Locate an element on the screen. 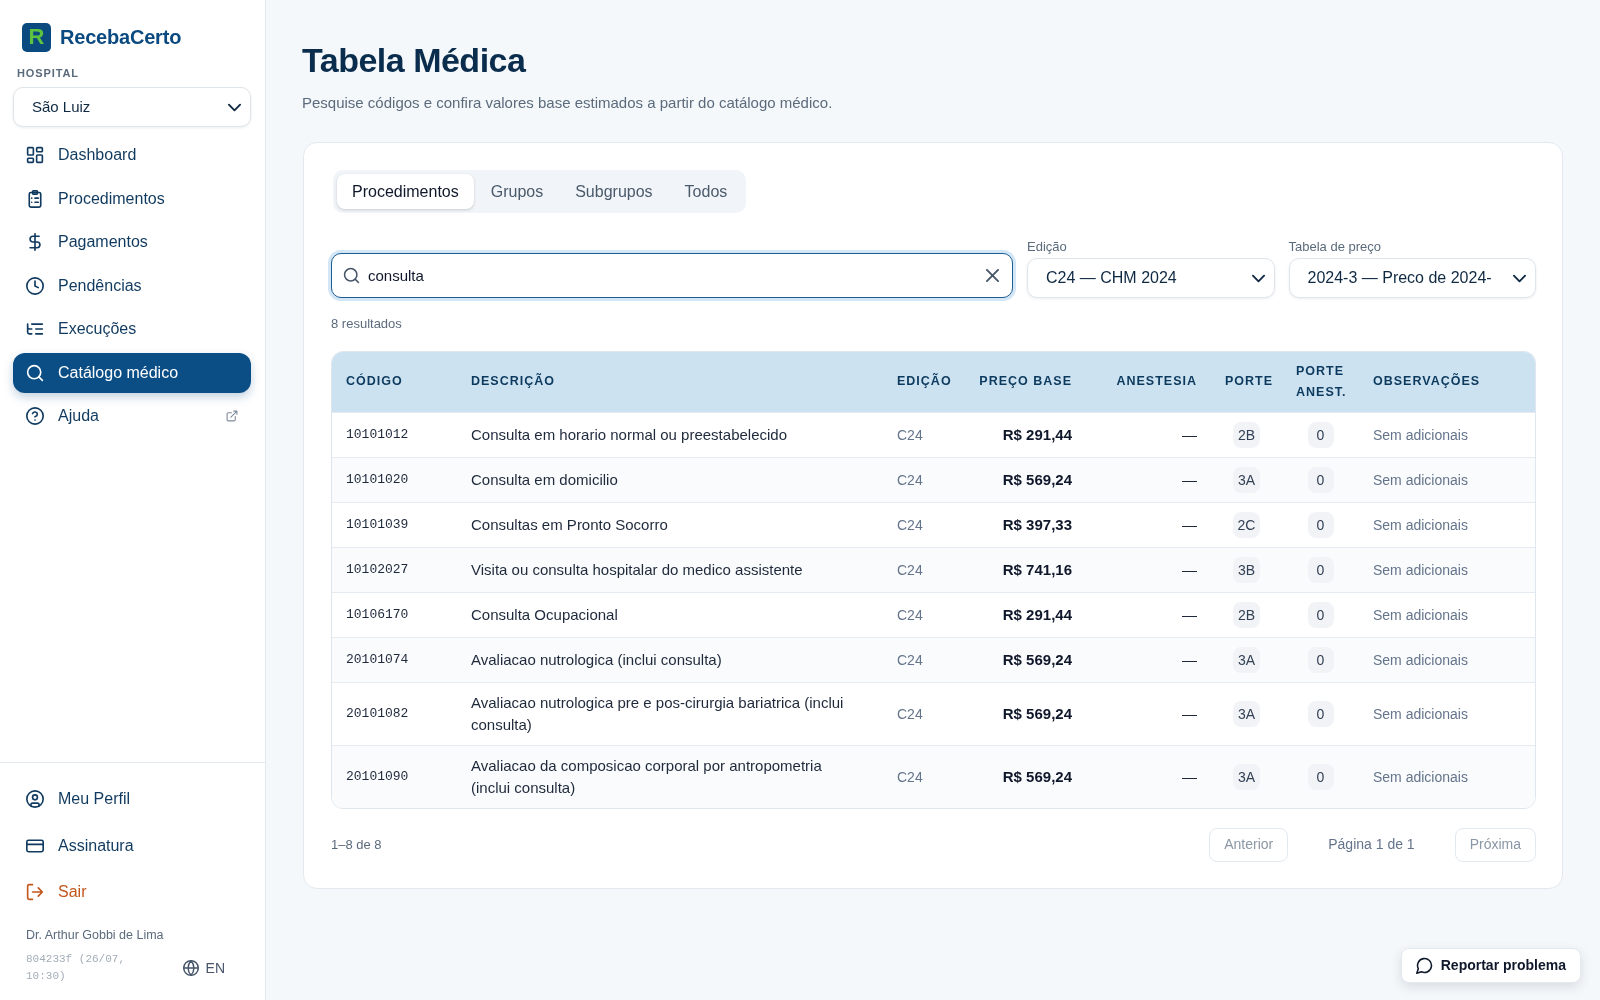 The width and height of the screenshot is (1600, 1000). tab: Grupos is located at coordinates (517, 191).